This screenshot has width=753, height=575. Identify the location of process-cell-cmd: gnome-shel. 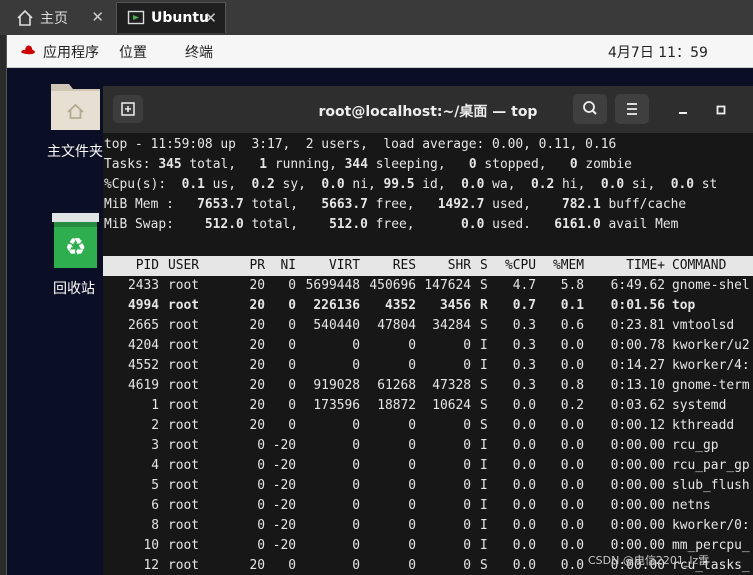
(711, 285).